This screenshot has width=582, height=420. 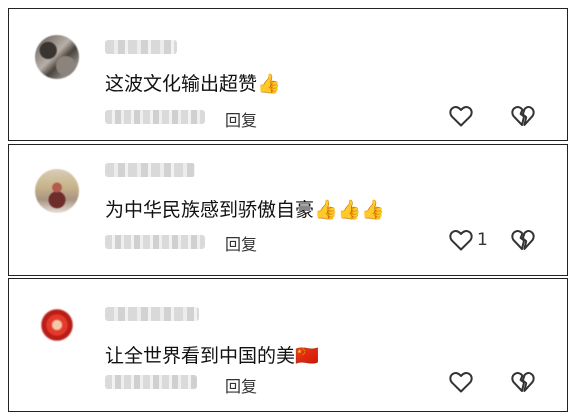 I want to click on comment-body: 这波文化输出超赞, so click(x=181, y=84).